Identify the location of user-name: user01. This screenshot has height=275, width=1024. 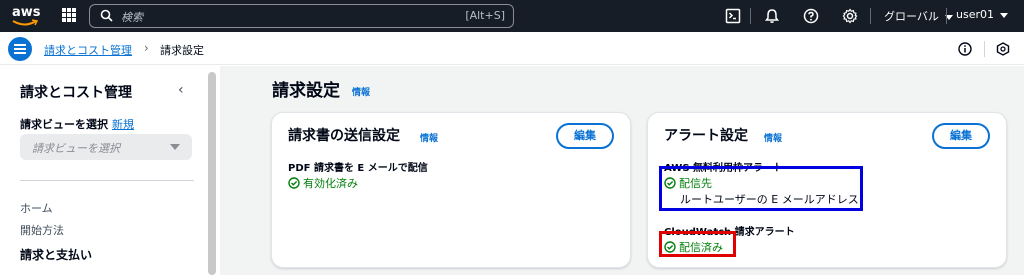
(975, 14).